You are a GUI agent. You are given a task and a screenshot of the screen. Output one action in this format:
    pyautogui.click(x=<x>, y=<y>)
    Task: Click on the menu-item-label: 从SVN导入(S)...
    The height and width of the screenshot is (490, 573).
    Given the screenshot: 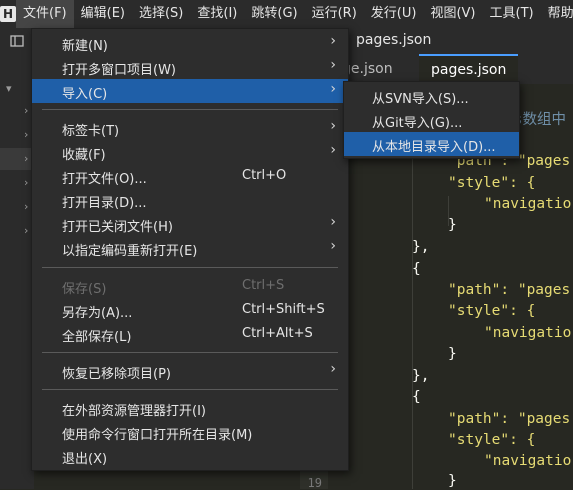 What is the action you would take?
    pyautogui.click(x=420, y=99)
    